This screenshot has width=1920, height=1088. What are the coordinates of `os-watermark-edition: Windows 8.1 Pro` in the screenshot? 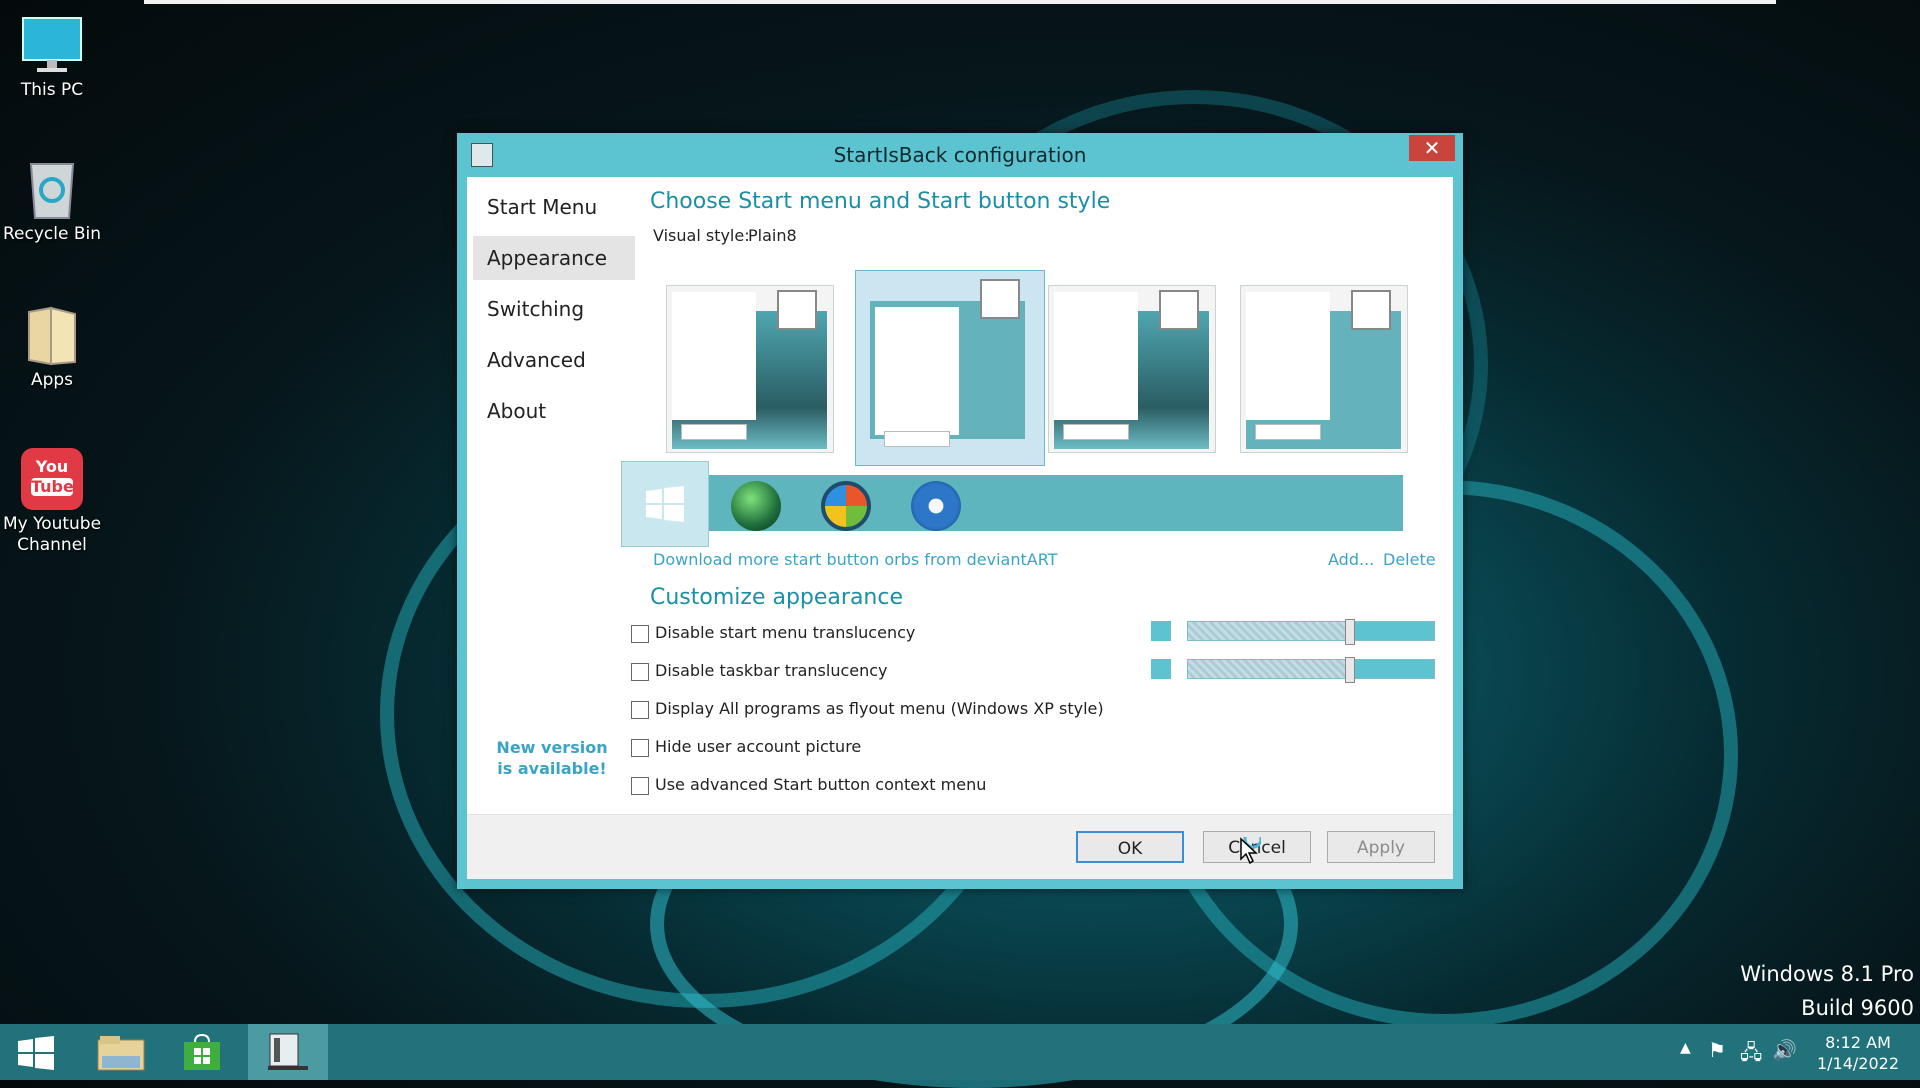 It's located at (1827, 974).